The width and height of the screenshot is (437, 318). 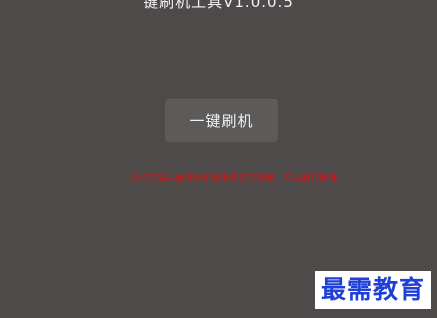 I want to click on watermark-logo: 最需教育, so click(x=372, y=290).